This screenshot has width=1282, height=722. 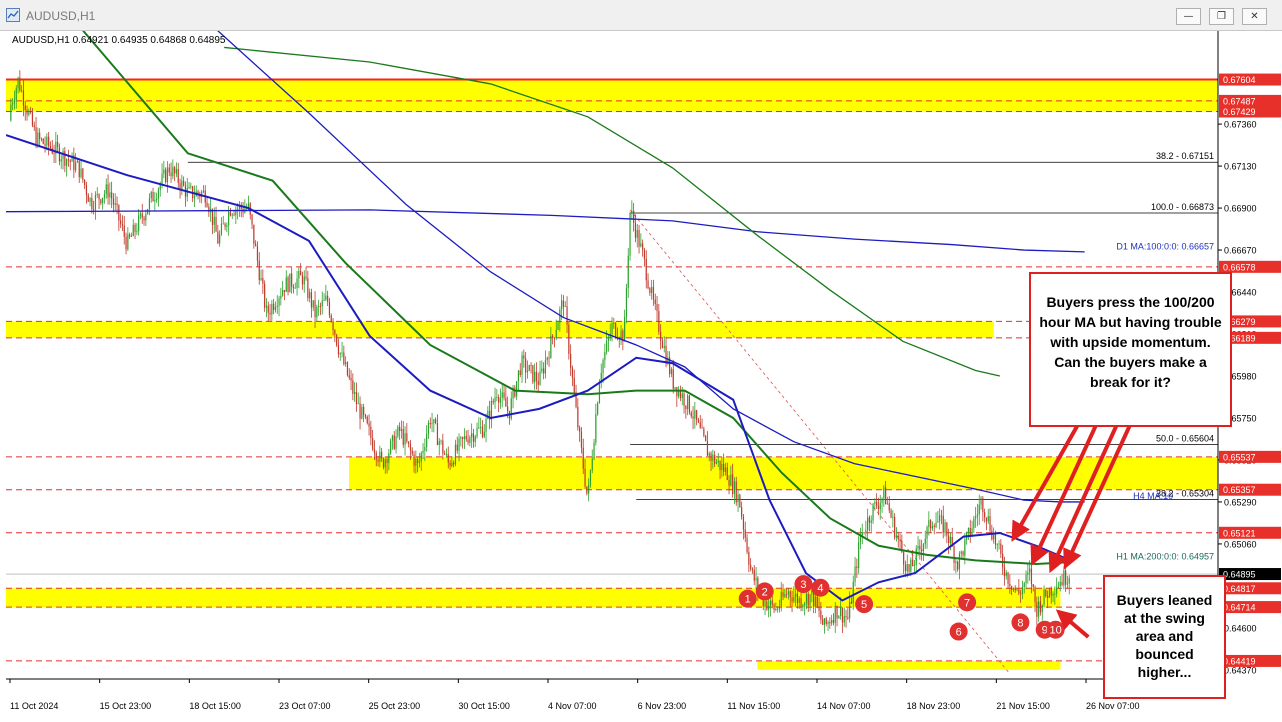 What do you see at coordinates (1221, 16) in the screenshot?
I see `restore-button: ❐` at bounding box center [1221, 16].